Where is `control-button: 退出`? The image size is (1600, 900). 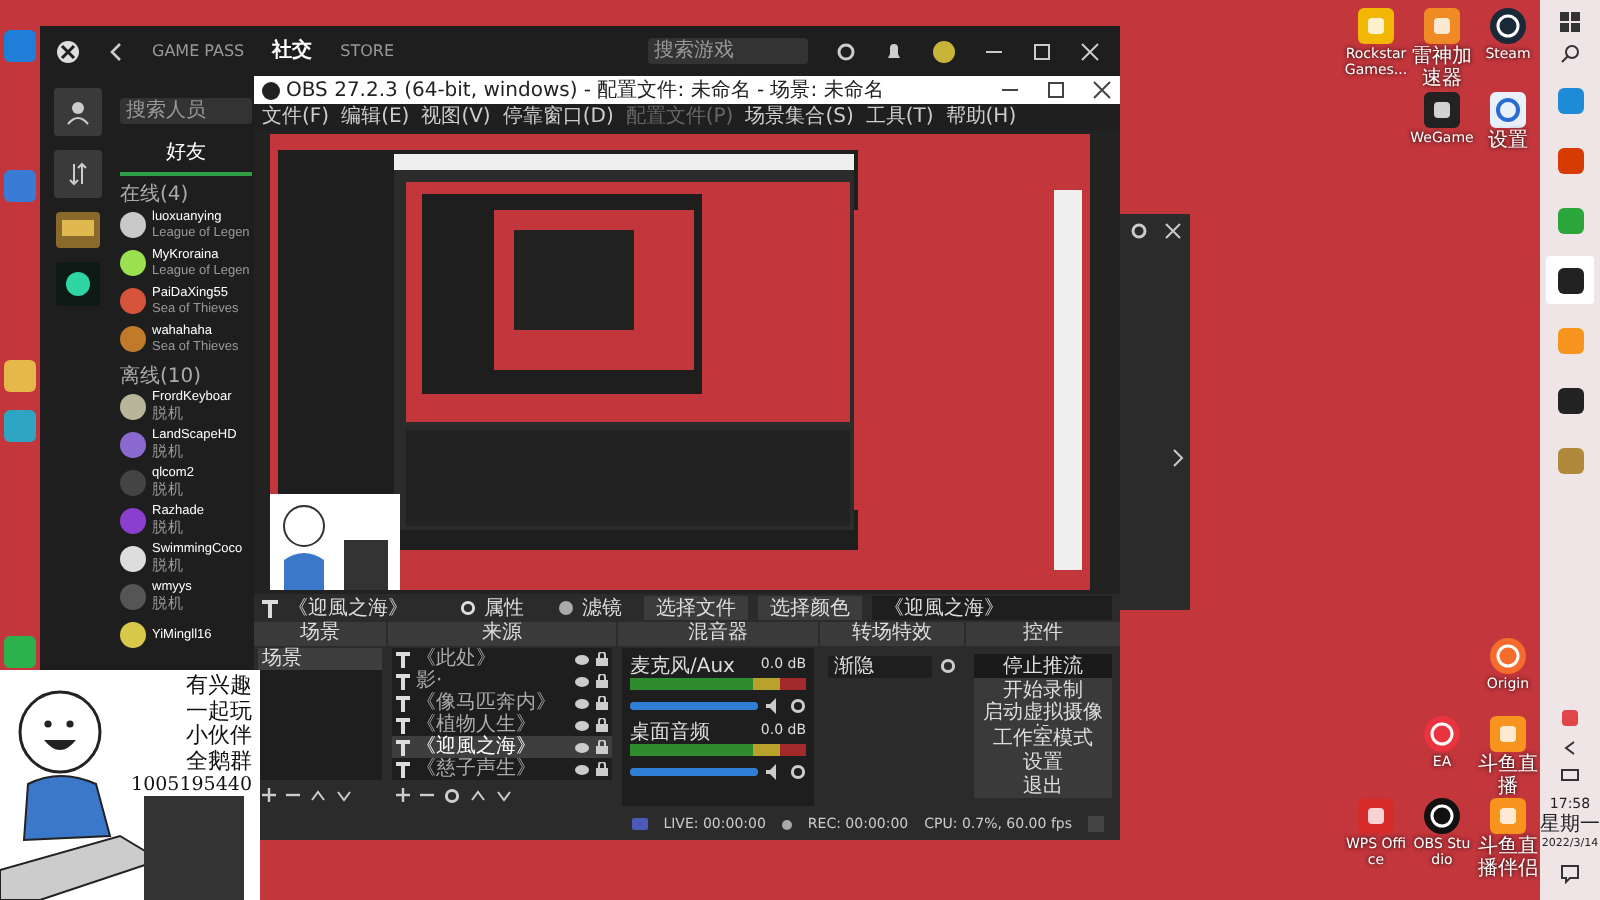
control-button: 退出 is located at coordinates (1043, 786).